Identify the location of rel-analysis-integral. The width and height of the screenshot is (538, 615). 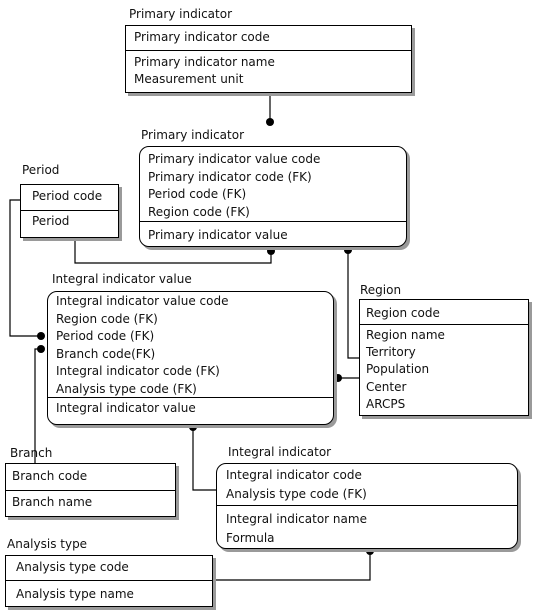
(291, 566).